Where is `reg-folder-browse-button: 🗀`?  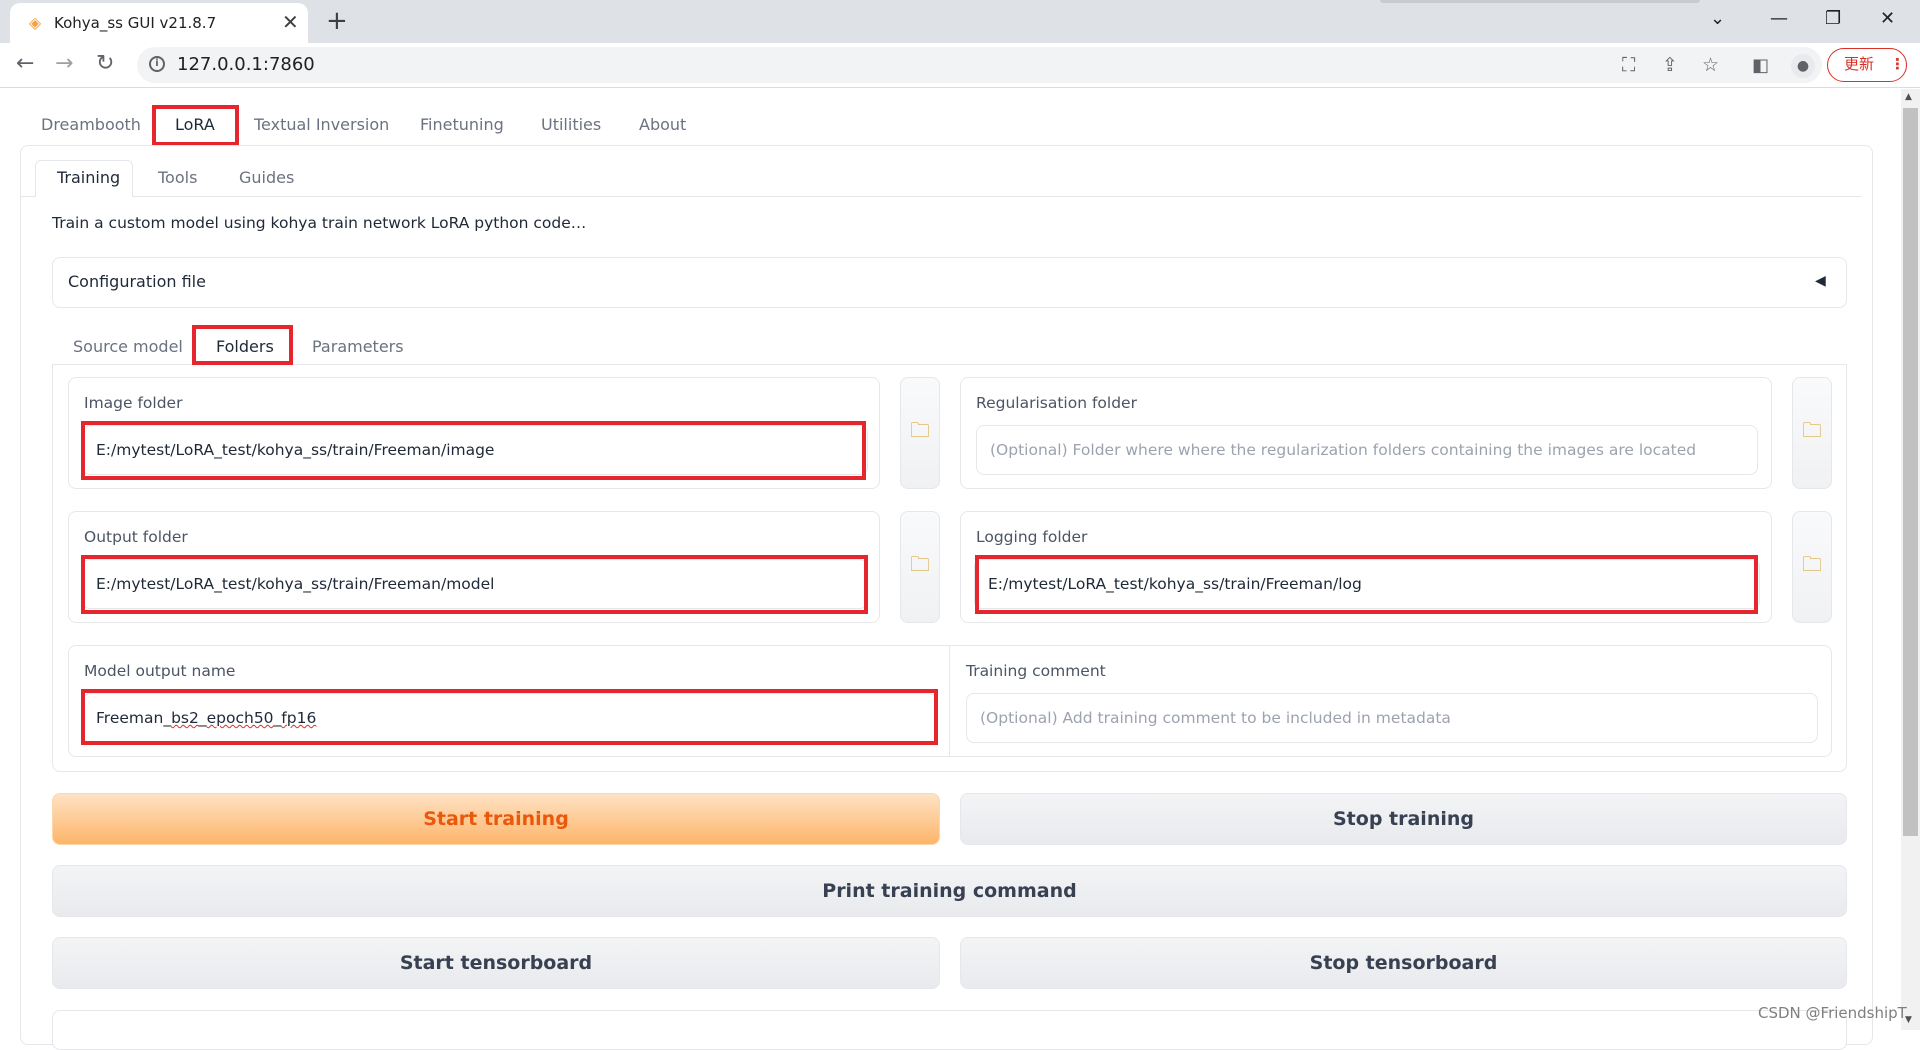
reg-folder-browse-button: 🗀 is located at coordinates (1812, 433).